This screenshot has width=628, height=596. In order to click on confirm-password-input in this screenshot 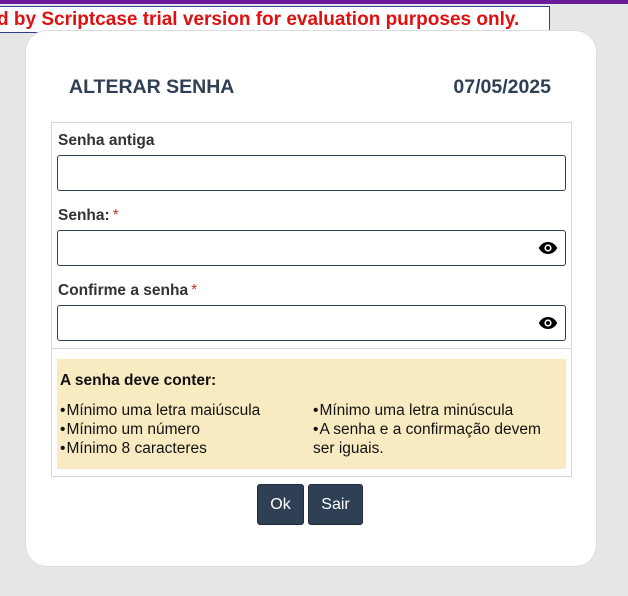, I will do `click(311, 323)`.